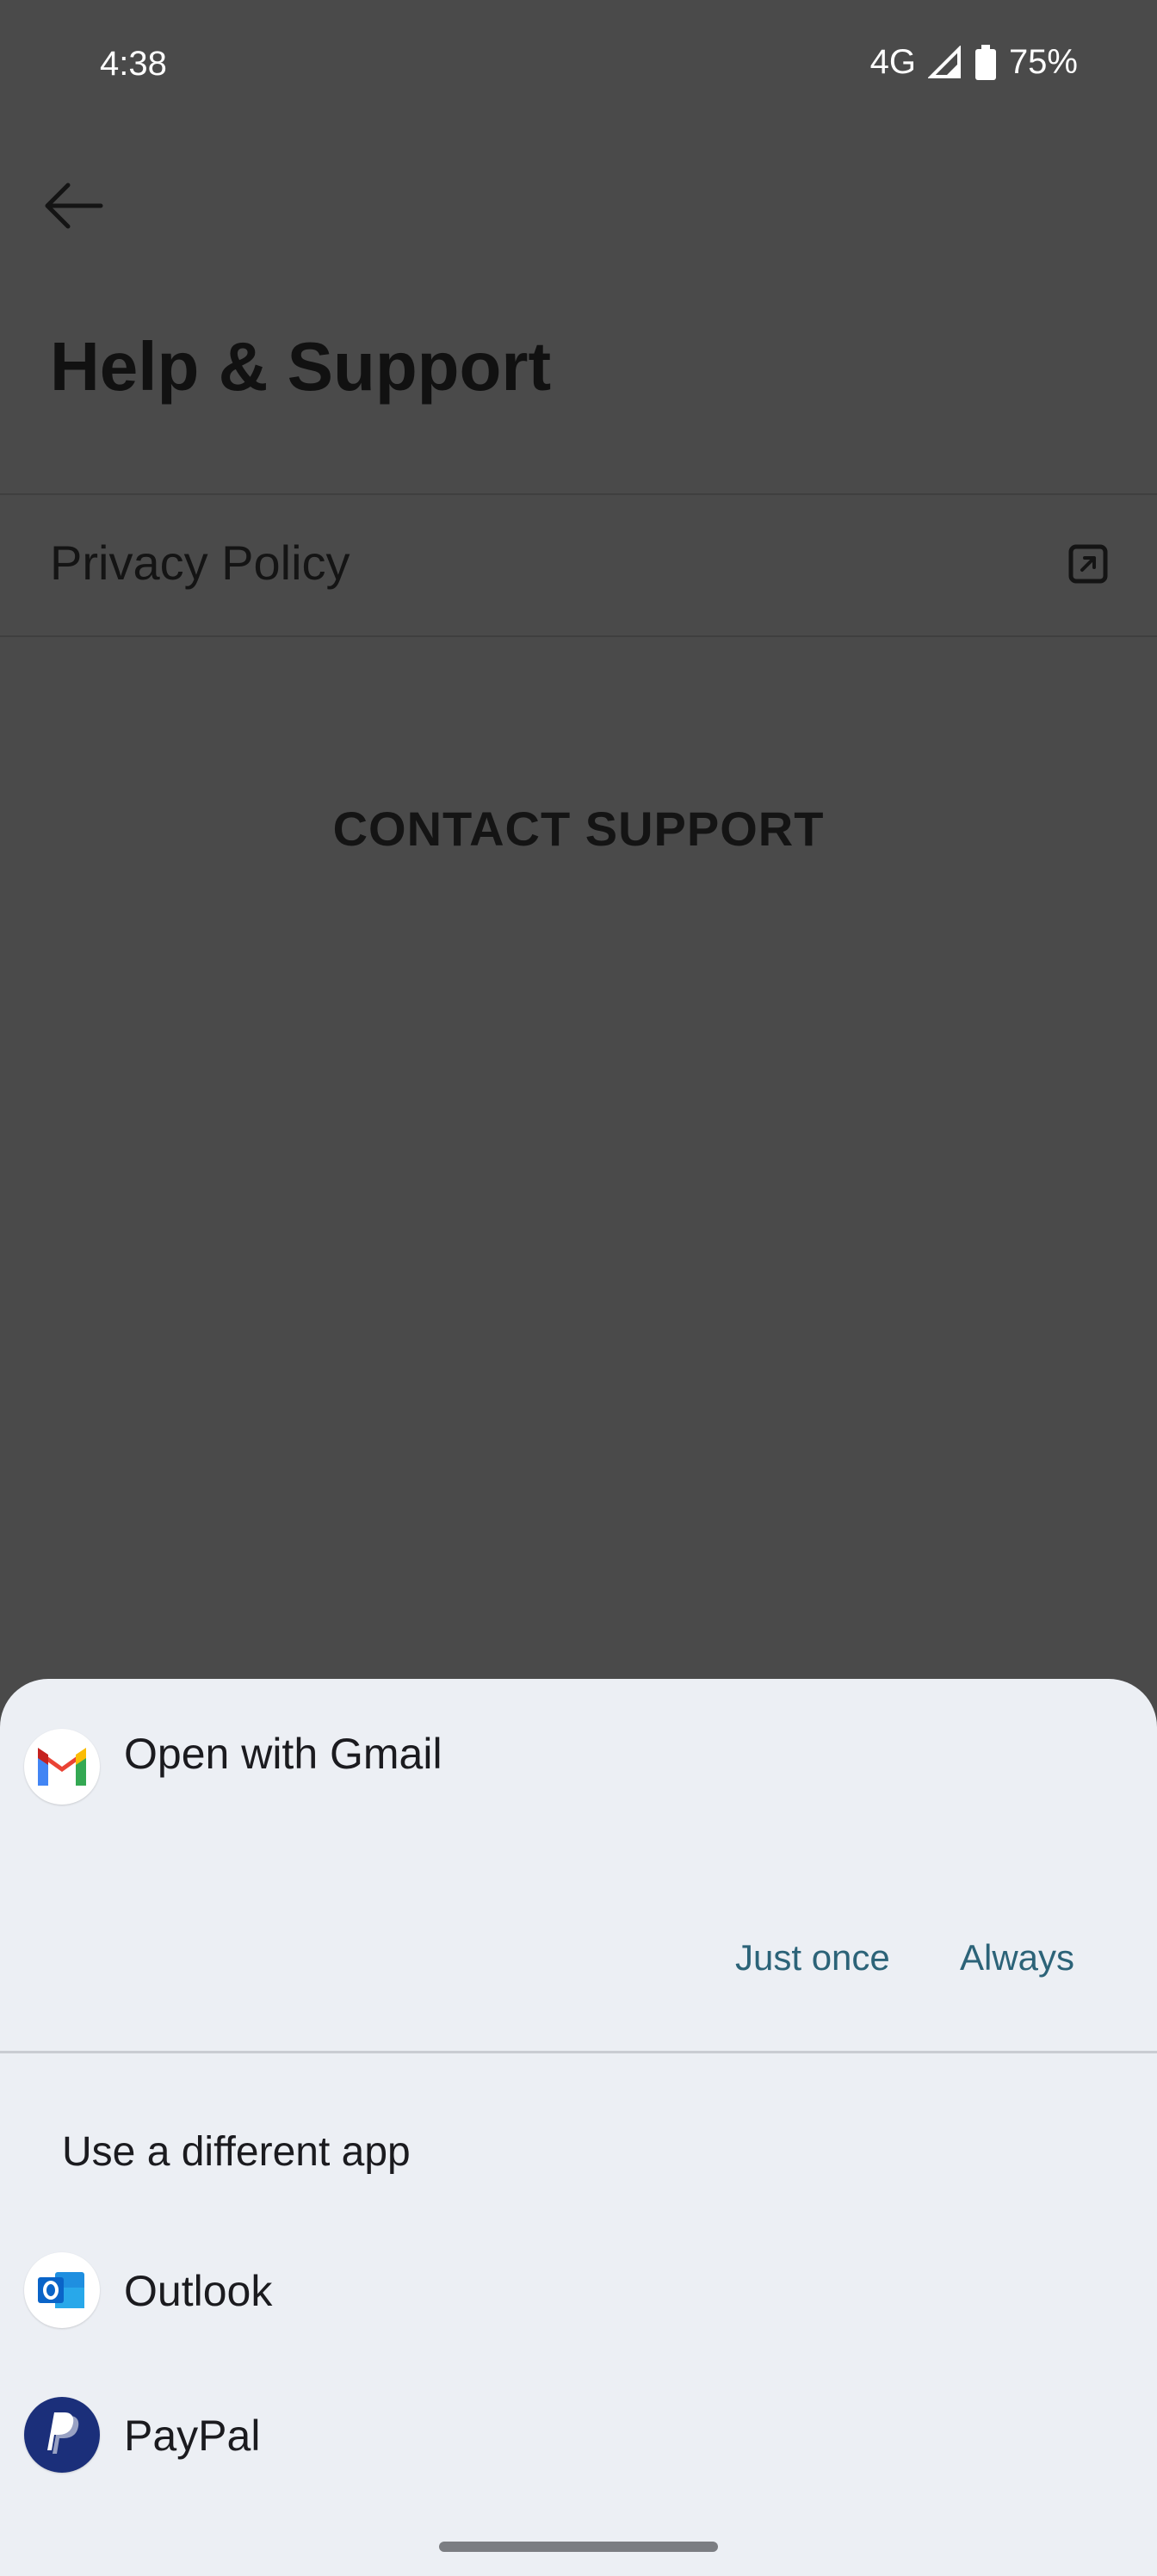 Image resolution: width=1157 pixels, height=2576 pixels. Describe the element at coordinates (62, 2290) in the screenshot. I see `outlook-icon` at that location.